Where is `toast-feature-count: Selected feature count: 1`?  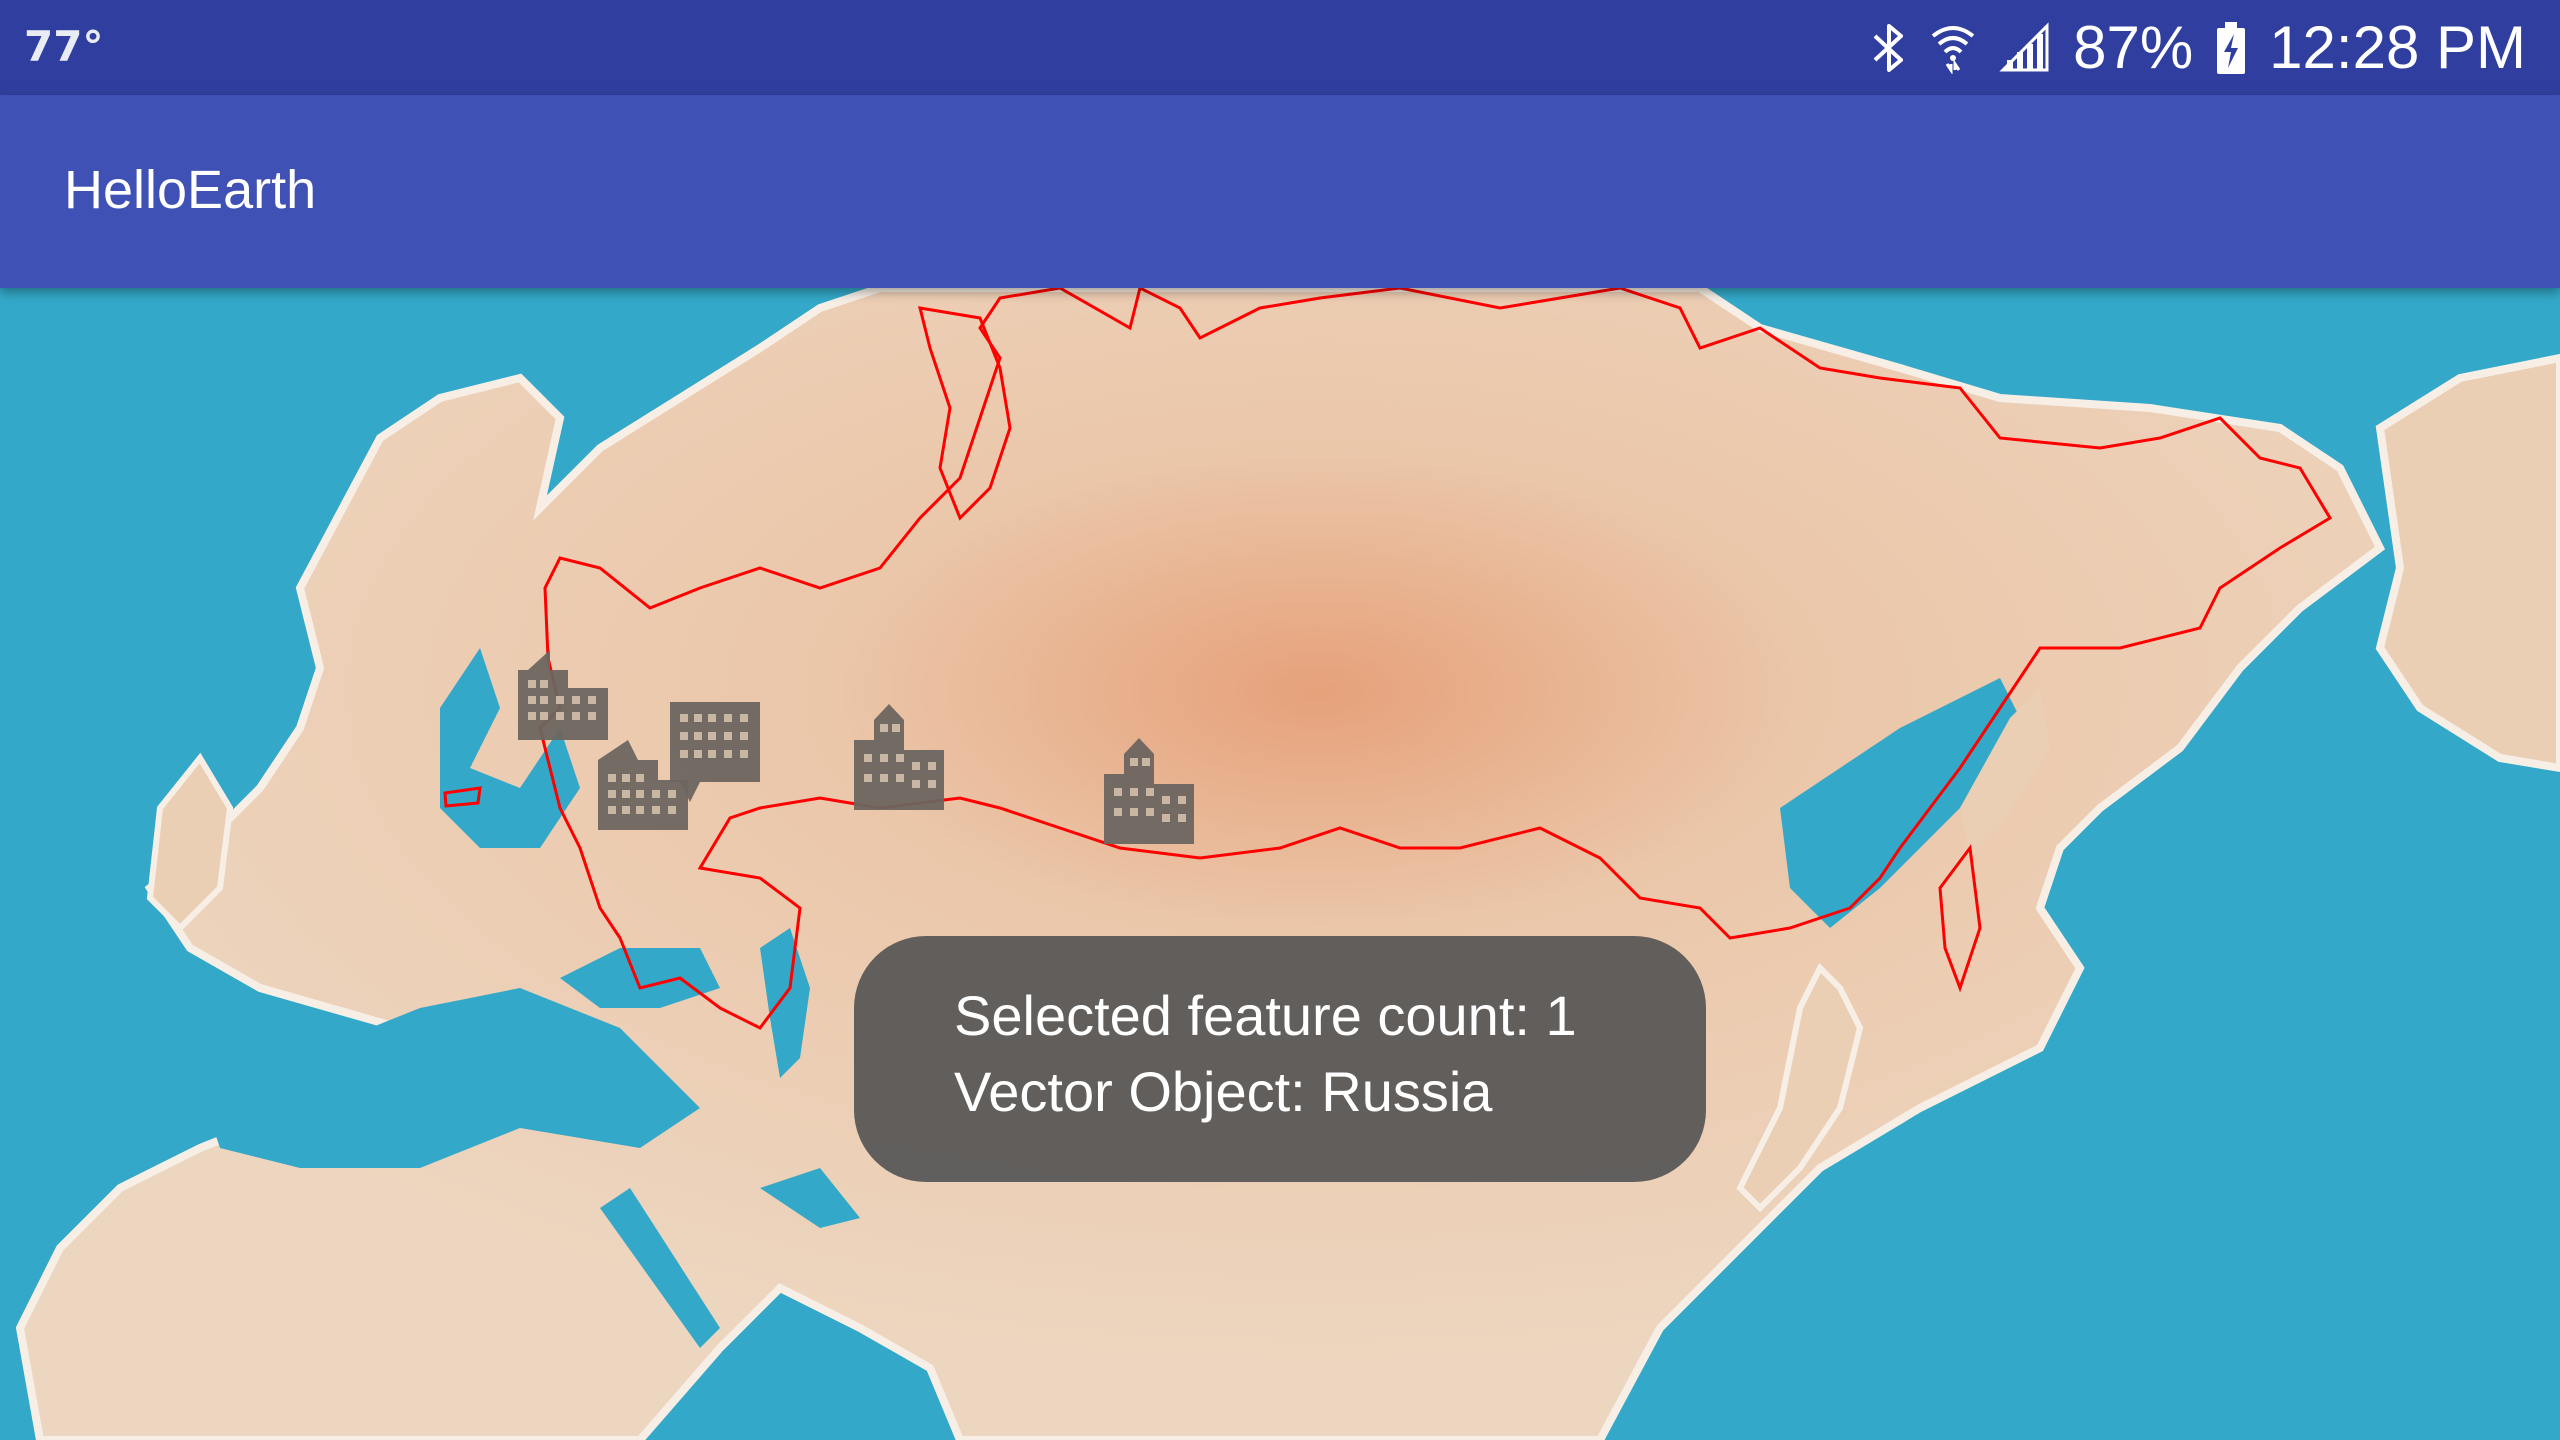 toast-feature-count: Selected feature count: 1 is located at coordinates (1265, 1015).